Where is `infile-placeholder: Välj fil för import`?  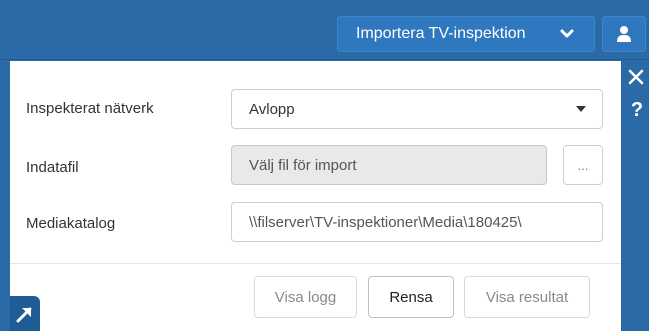
infile-placeholder: Välj fil för import is located at coordinates (303, 165).